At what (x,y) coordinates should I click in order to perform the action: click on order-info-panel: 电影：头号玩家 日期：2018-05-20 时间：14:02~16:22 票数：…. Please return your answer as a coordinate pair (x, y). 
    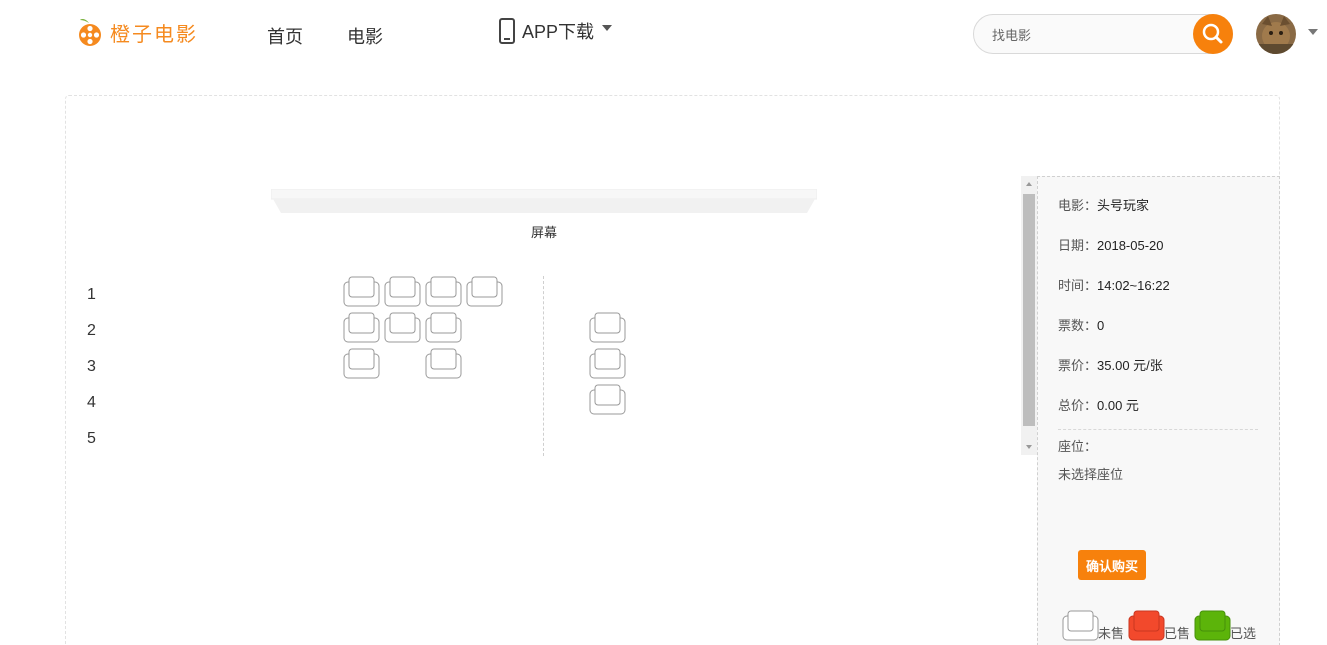
    Looking at the image, I should click on (1158, 410).